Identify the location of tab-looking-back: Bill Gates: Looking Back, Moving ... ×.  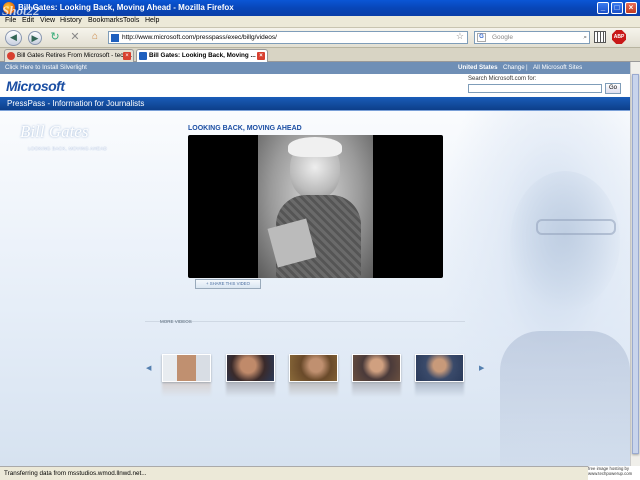
(202, 55).